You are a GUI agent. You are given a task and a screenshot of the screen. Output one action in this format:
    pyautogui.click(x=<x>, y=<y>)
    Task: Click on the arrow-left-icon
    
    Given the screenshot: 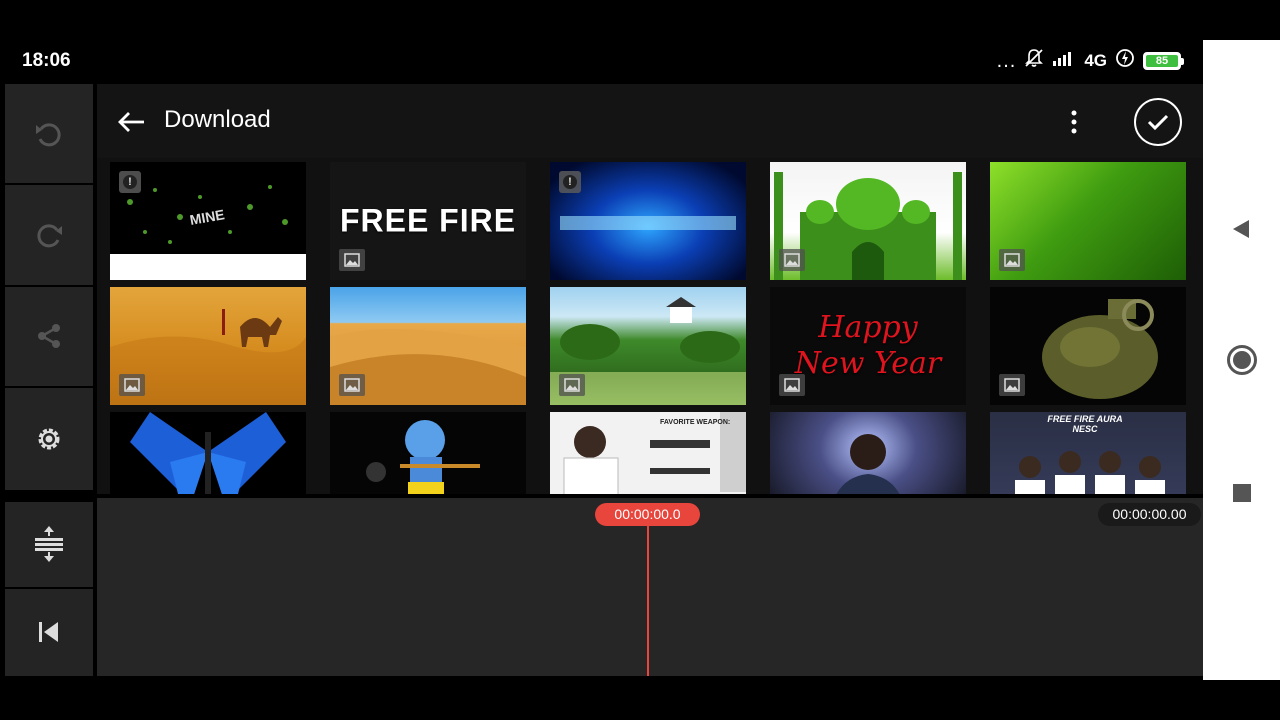 What is the action you would take?
    pyautogui.click(x=131, y=122)
    